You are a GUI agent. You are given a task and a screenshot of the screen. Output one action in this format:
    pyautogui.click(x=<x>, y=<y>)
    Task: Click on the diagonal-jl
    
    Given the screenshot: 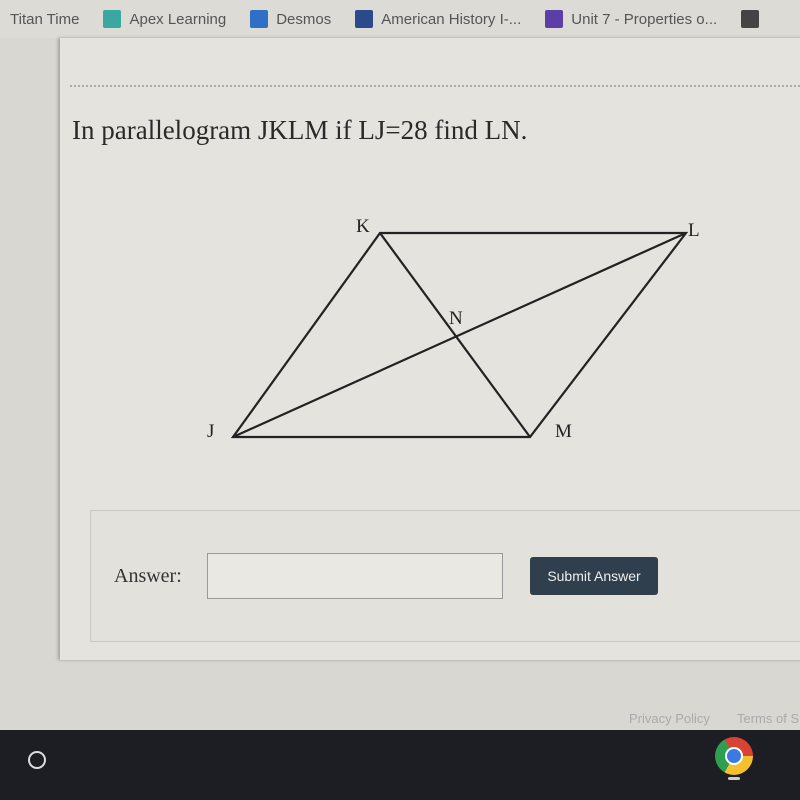 What is the action you would take?
    pyautogui.click(x=459, y=335)
    